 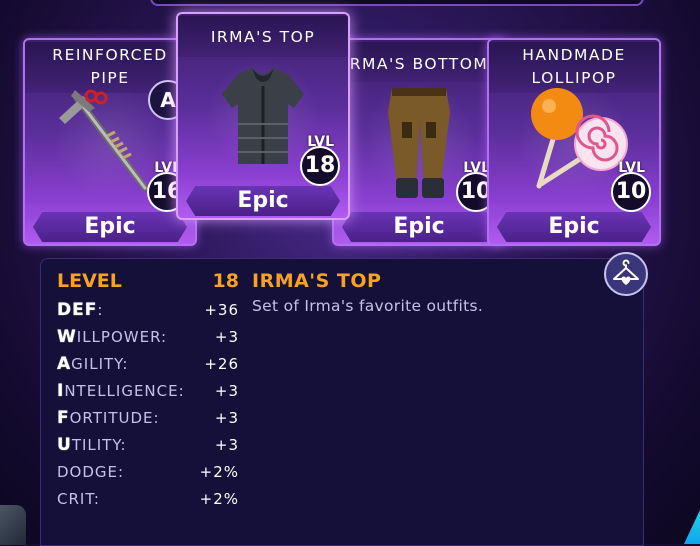 What do you see at coordinates (221, 364) in the screenshot?
I see `stat-value: +26` at bounding box center [221, 364].